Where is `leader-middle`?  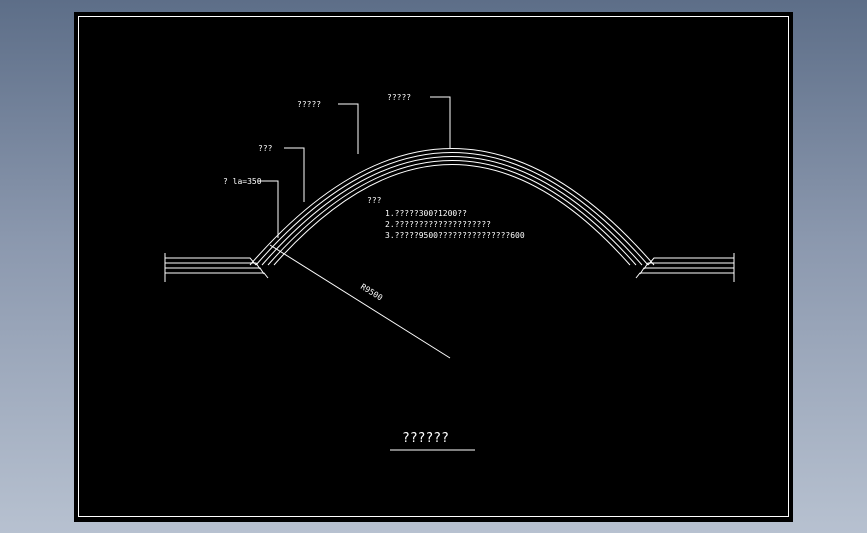
leader-middle is located at coordinates (294, 174).